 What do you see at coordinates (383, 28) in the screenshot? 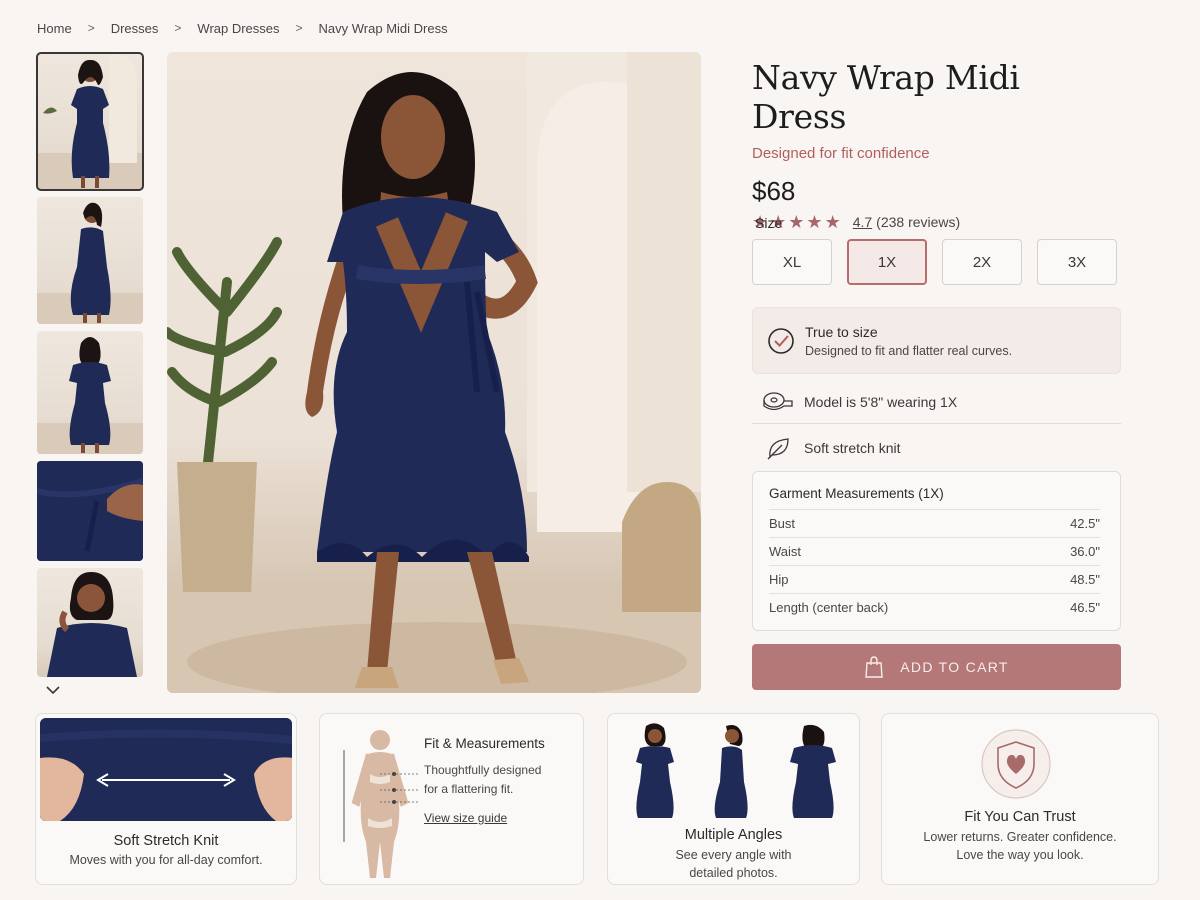
I see `breadcrumb-current: Navy Wrap Midi Dress` at bounding box center [383, 28].